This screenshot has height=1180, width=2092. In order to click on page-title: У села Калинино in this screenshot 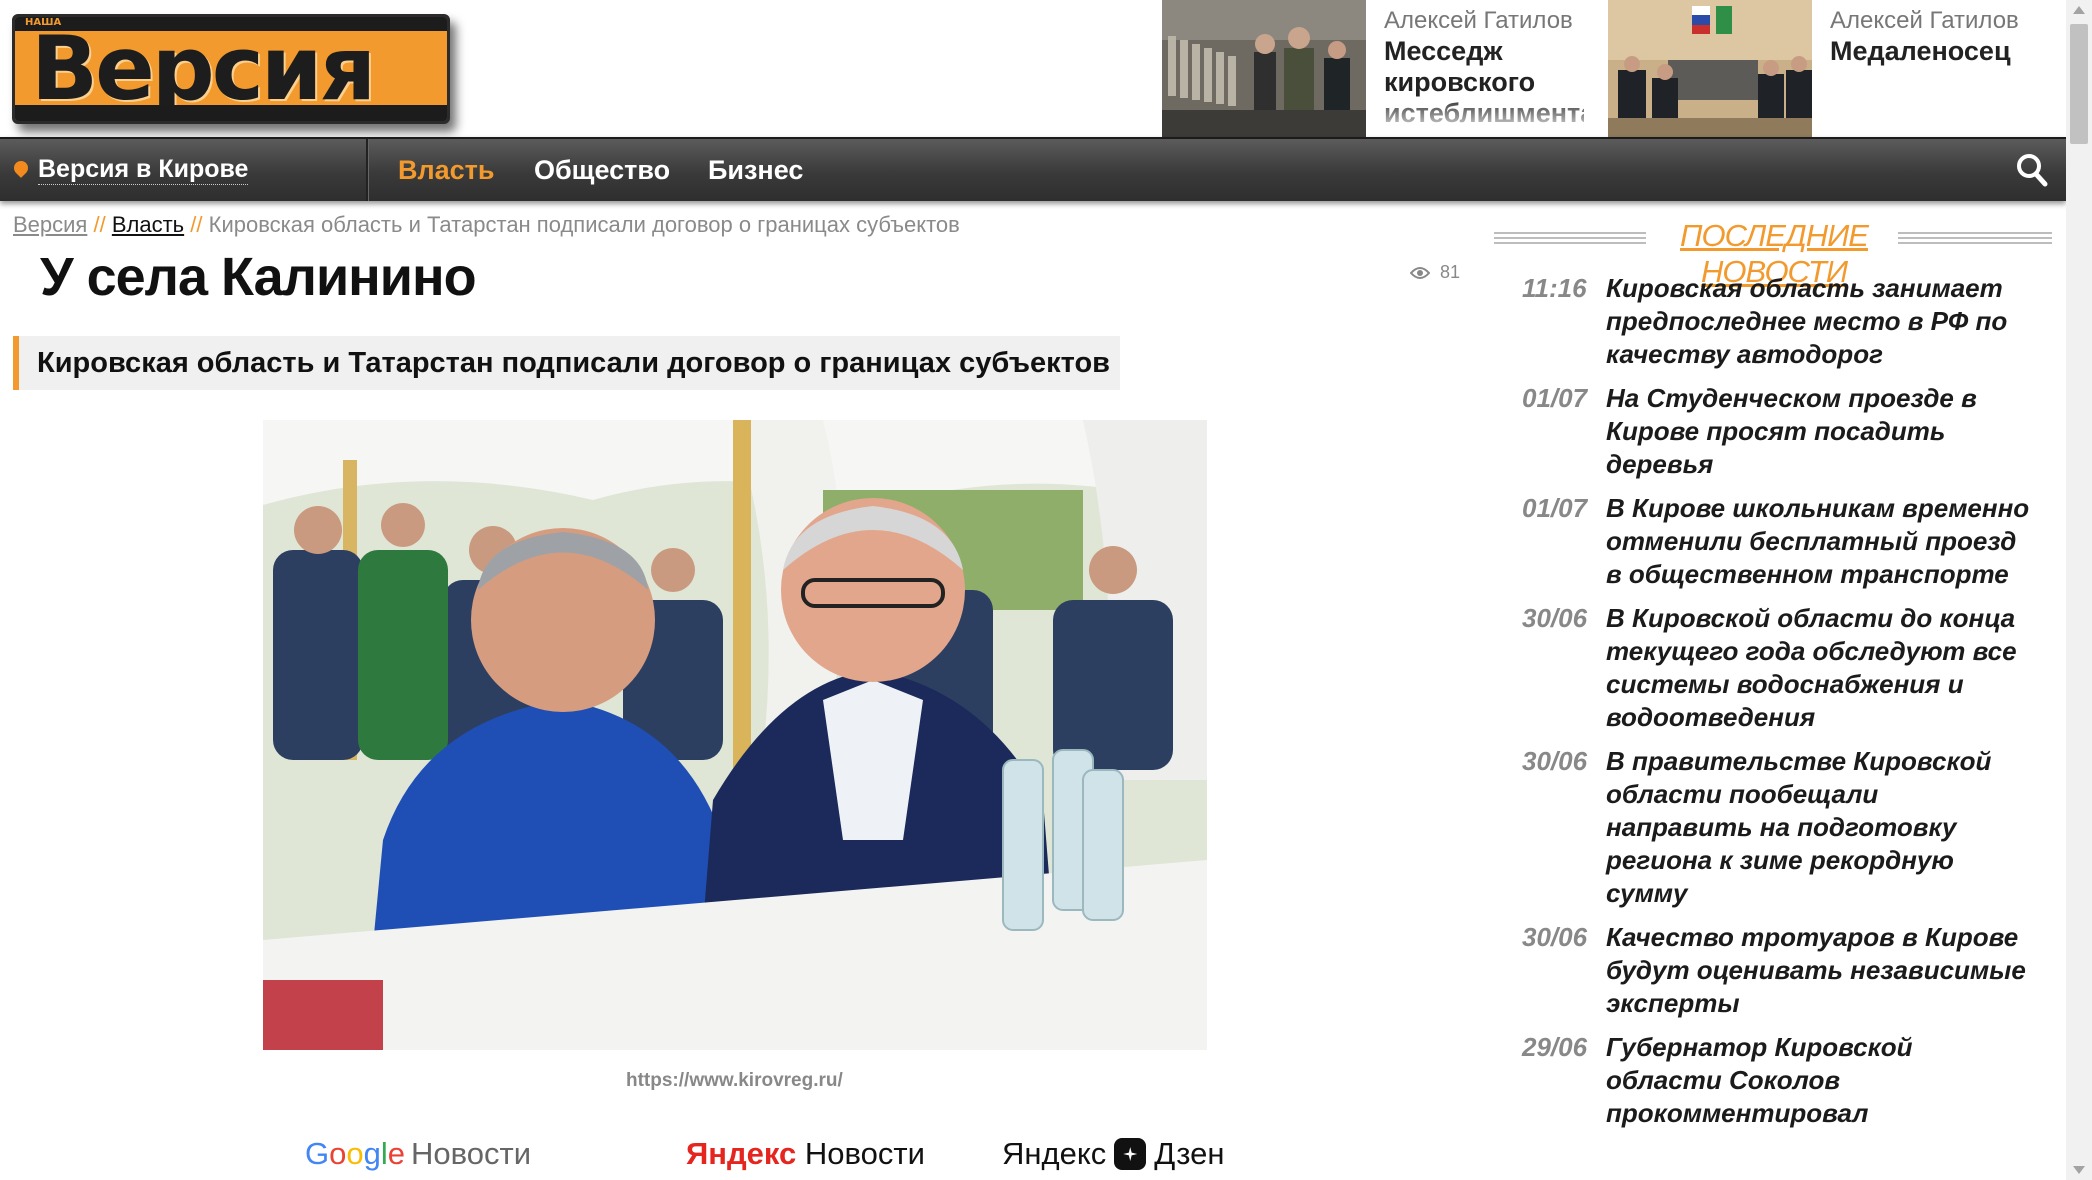, I will do `click(258, 277)`.